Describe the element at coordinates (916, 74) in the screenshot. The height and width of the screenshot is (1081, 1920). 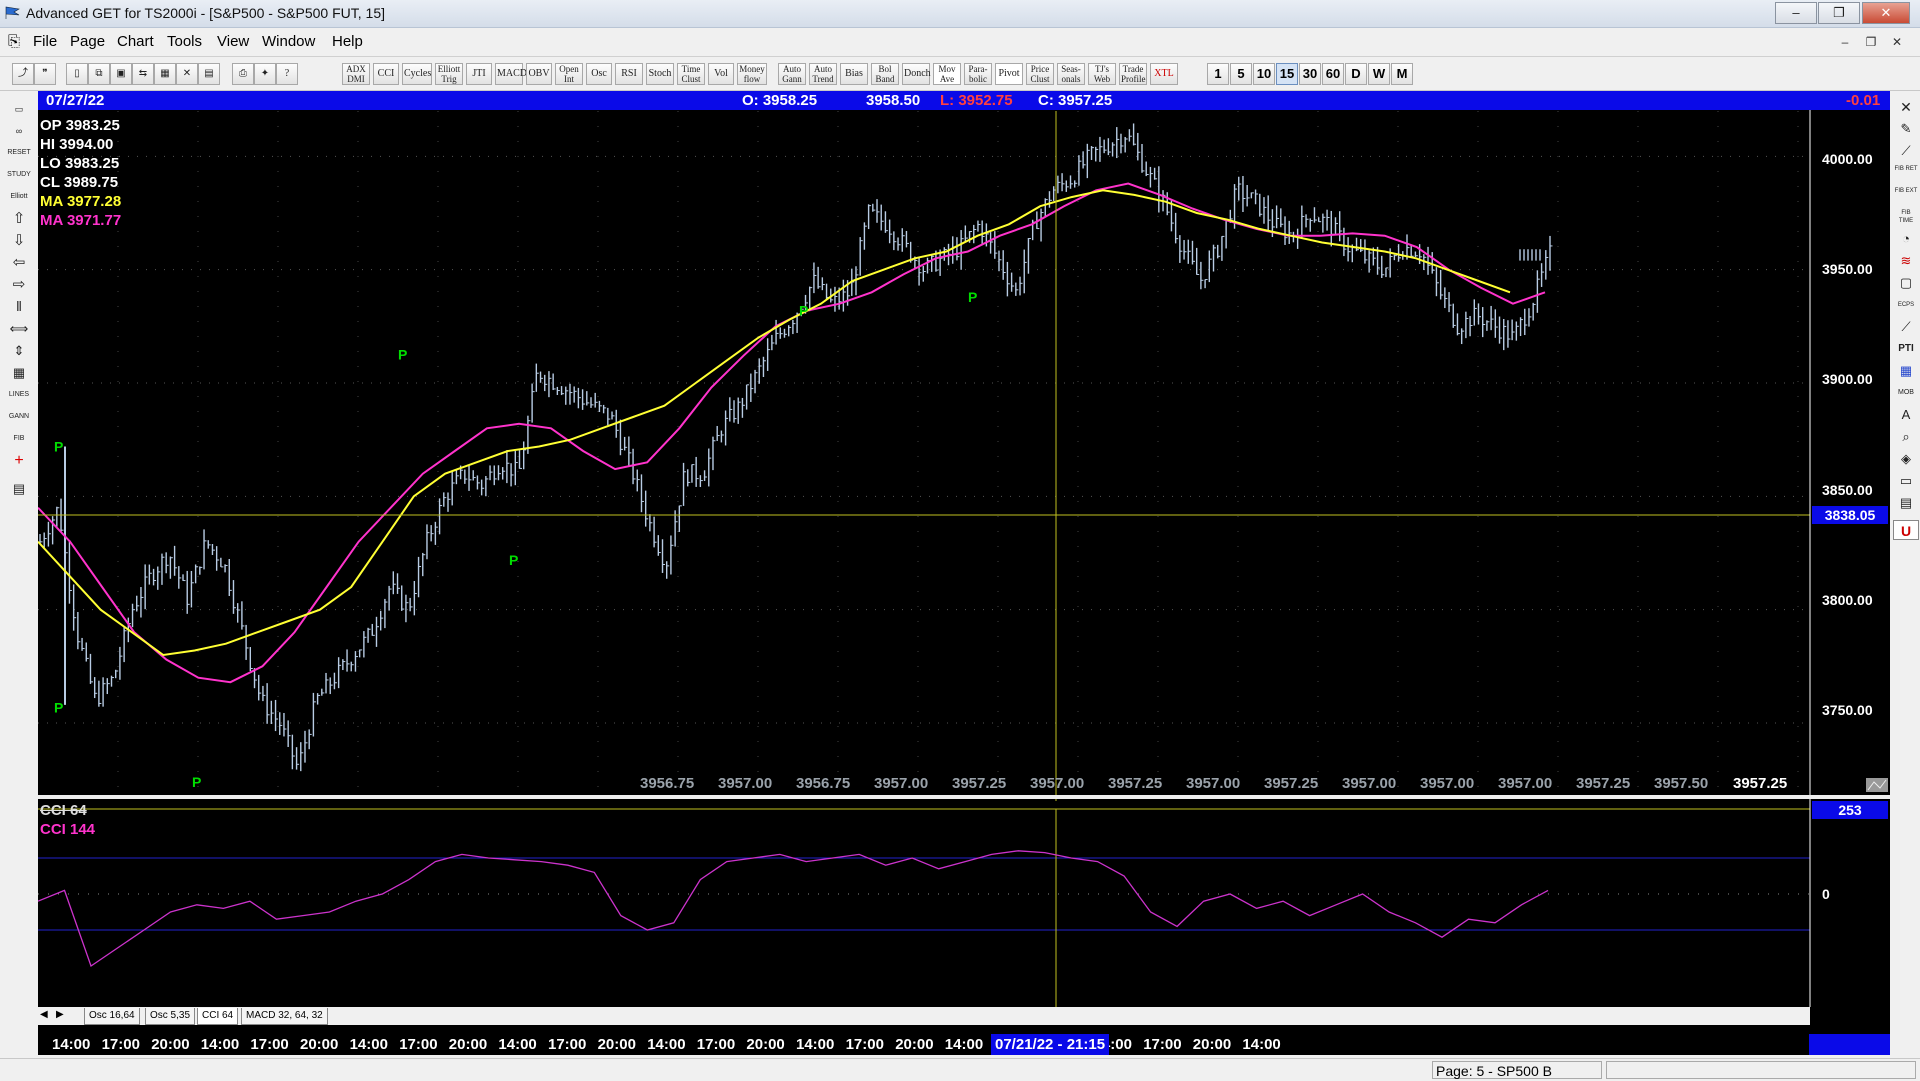
I see `toolbar-donch-button: Donch` at that location.